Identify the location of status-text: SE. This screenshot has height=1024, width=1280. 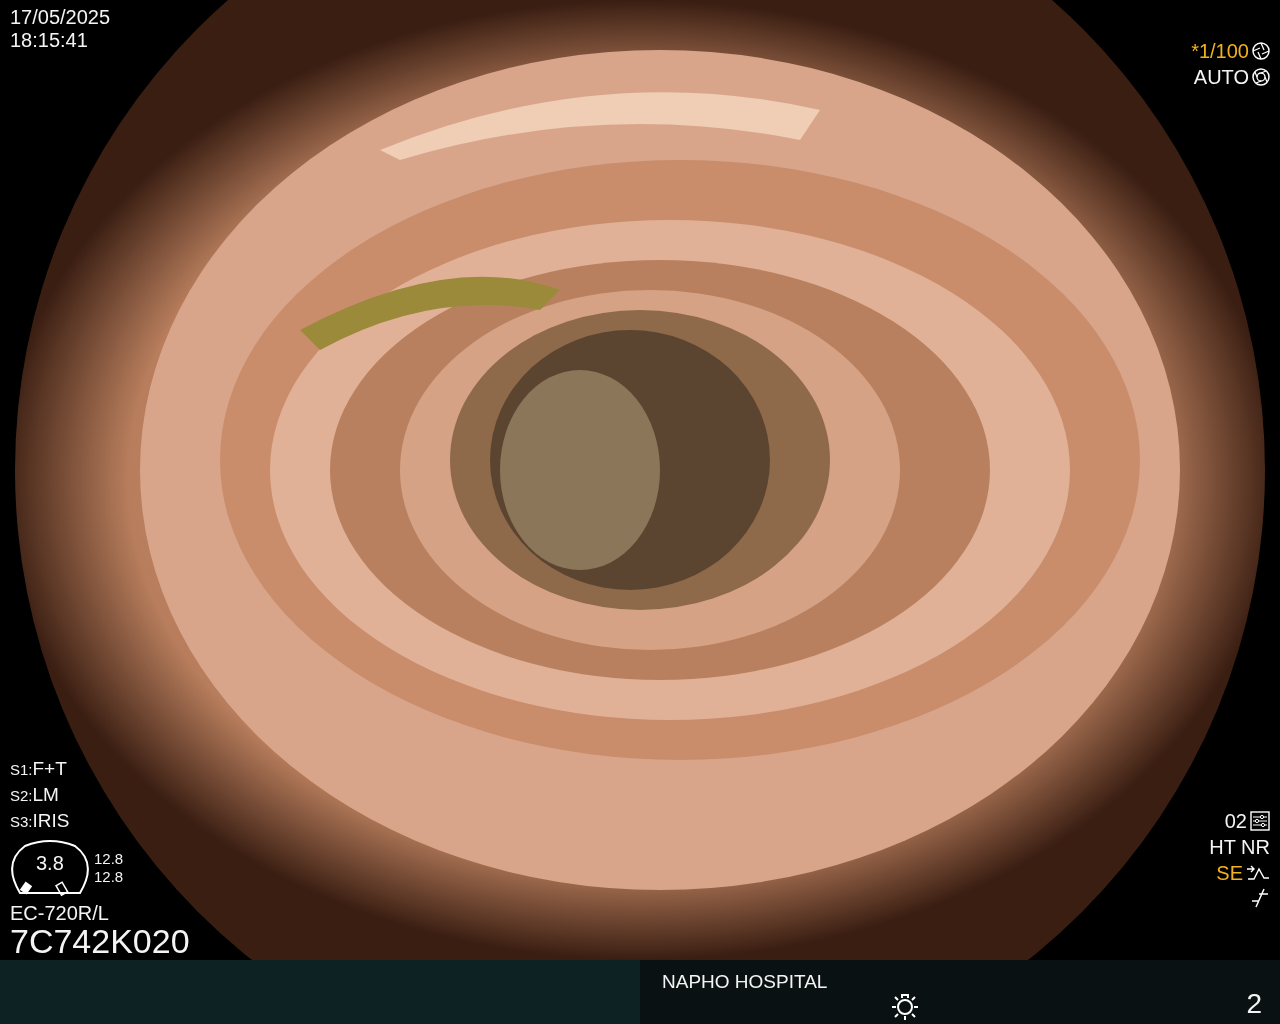
(1229, 873).